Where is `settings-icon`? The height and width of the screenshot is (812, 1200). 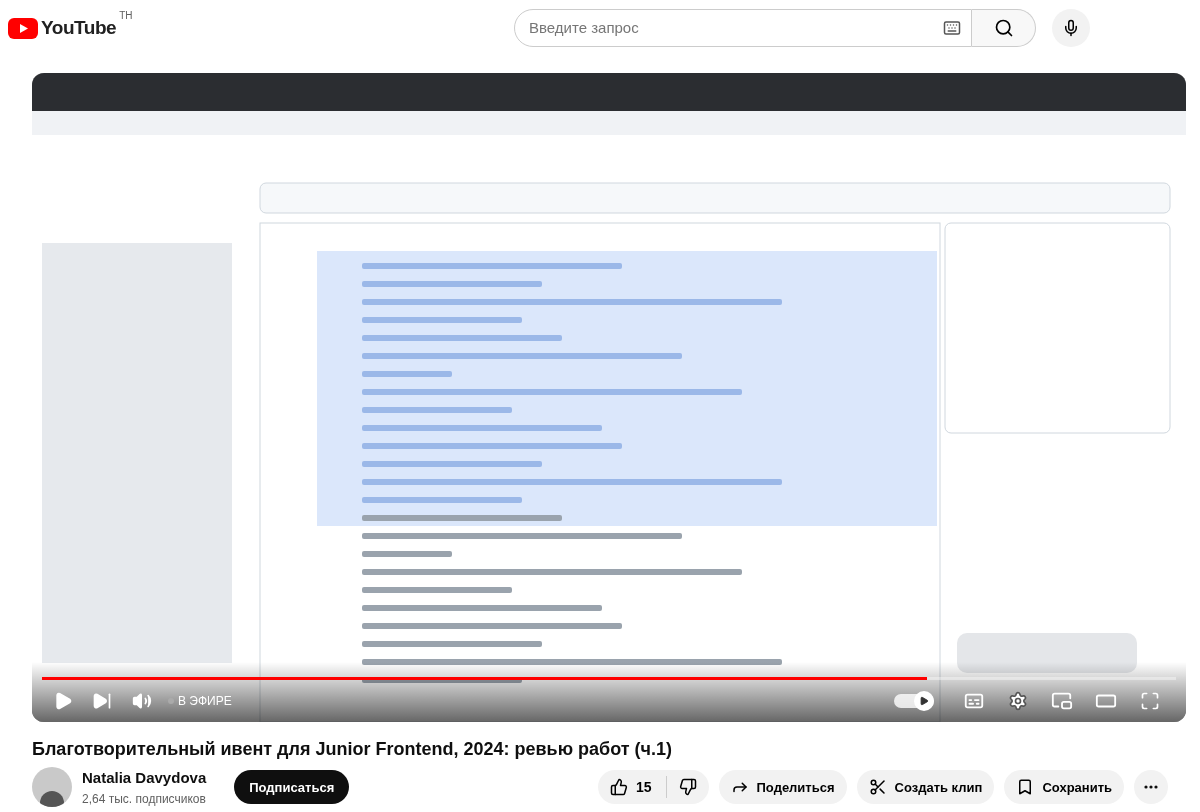
settings-icon is located at coordinates (1018, 701).